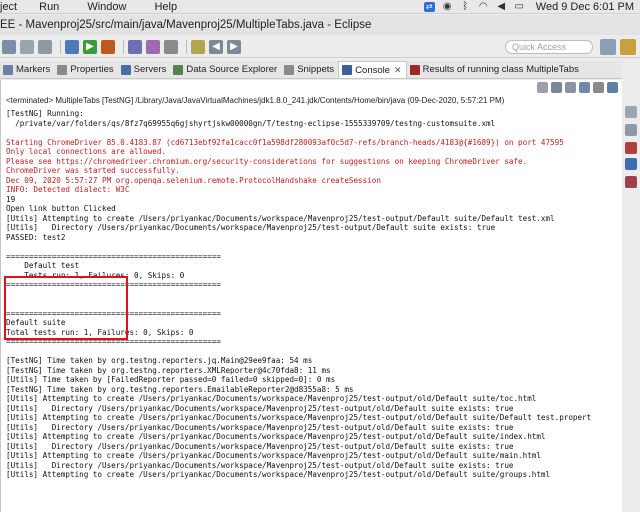 The image size is (640, 512). I want to click on open-perspective-icon, so click(608, 47).